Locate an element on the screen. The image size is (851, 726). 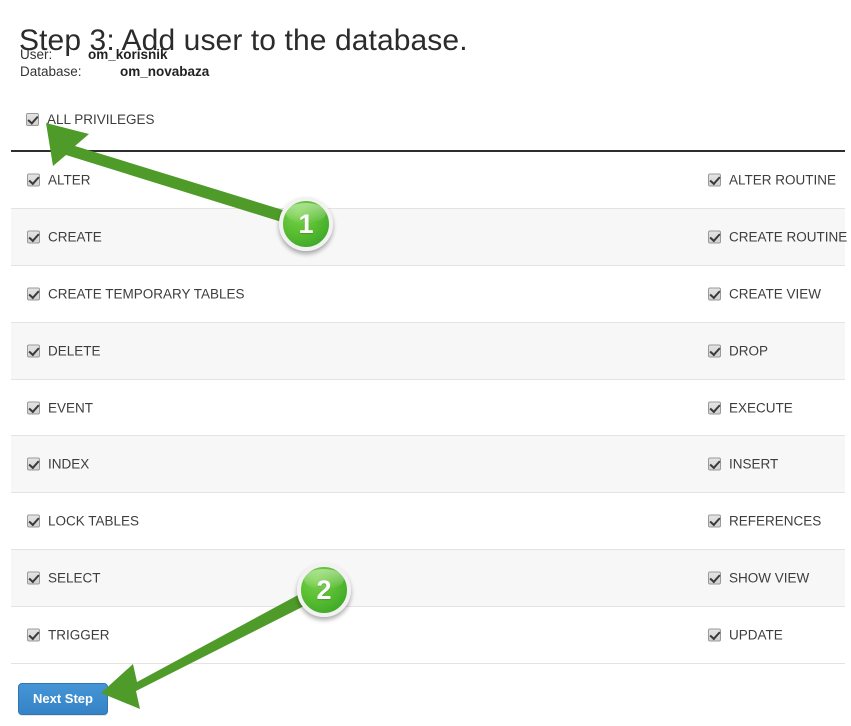
checkbox-privilege: DELETE is located at coordinates (64, 350).